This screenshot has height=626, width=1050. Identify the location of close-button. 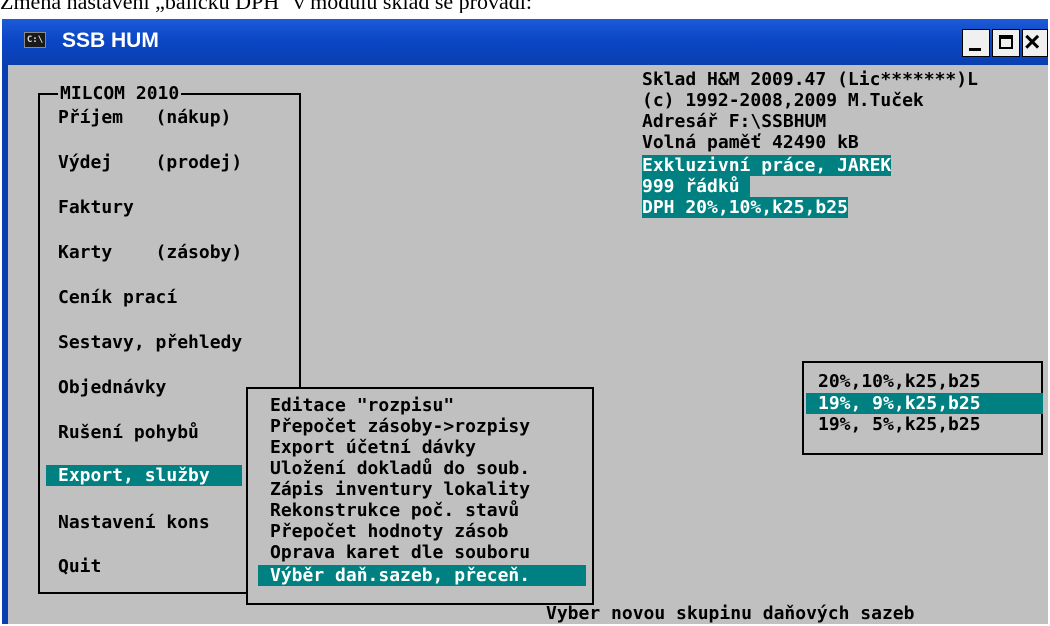
(1035, 42).